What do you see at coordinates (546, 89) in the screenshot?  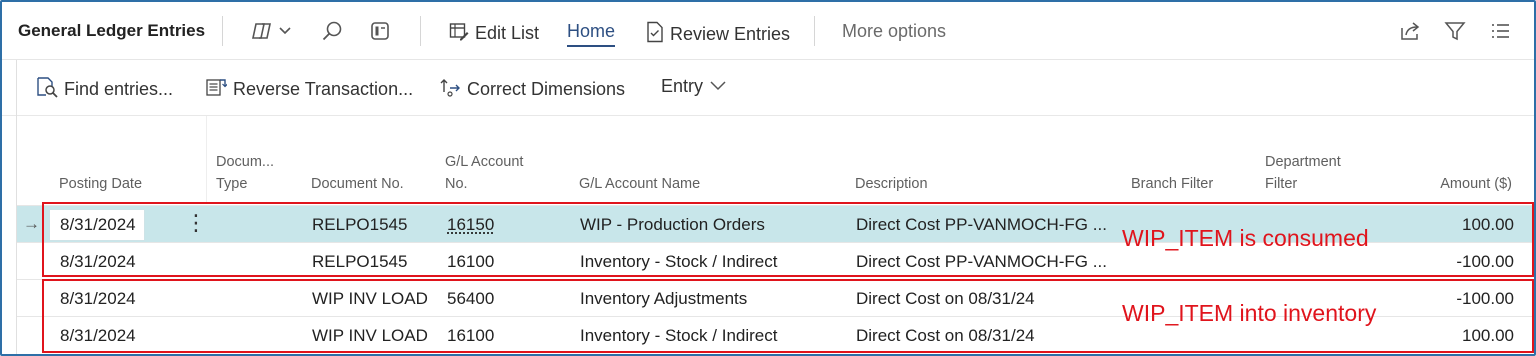 I see `correct-dimensions-label: Correct Dimensions` at bounding box center [546, 89].